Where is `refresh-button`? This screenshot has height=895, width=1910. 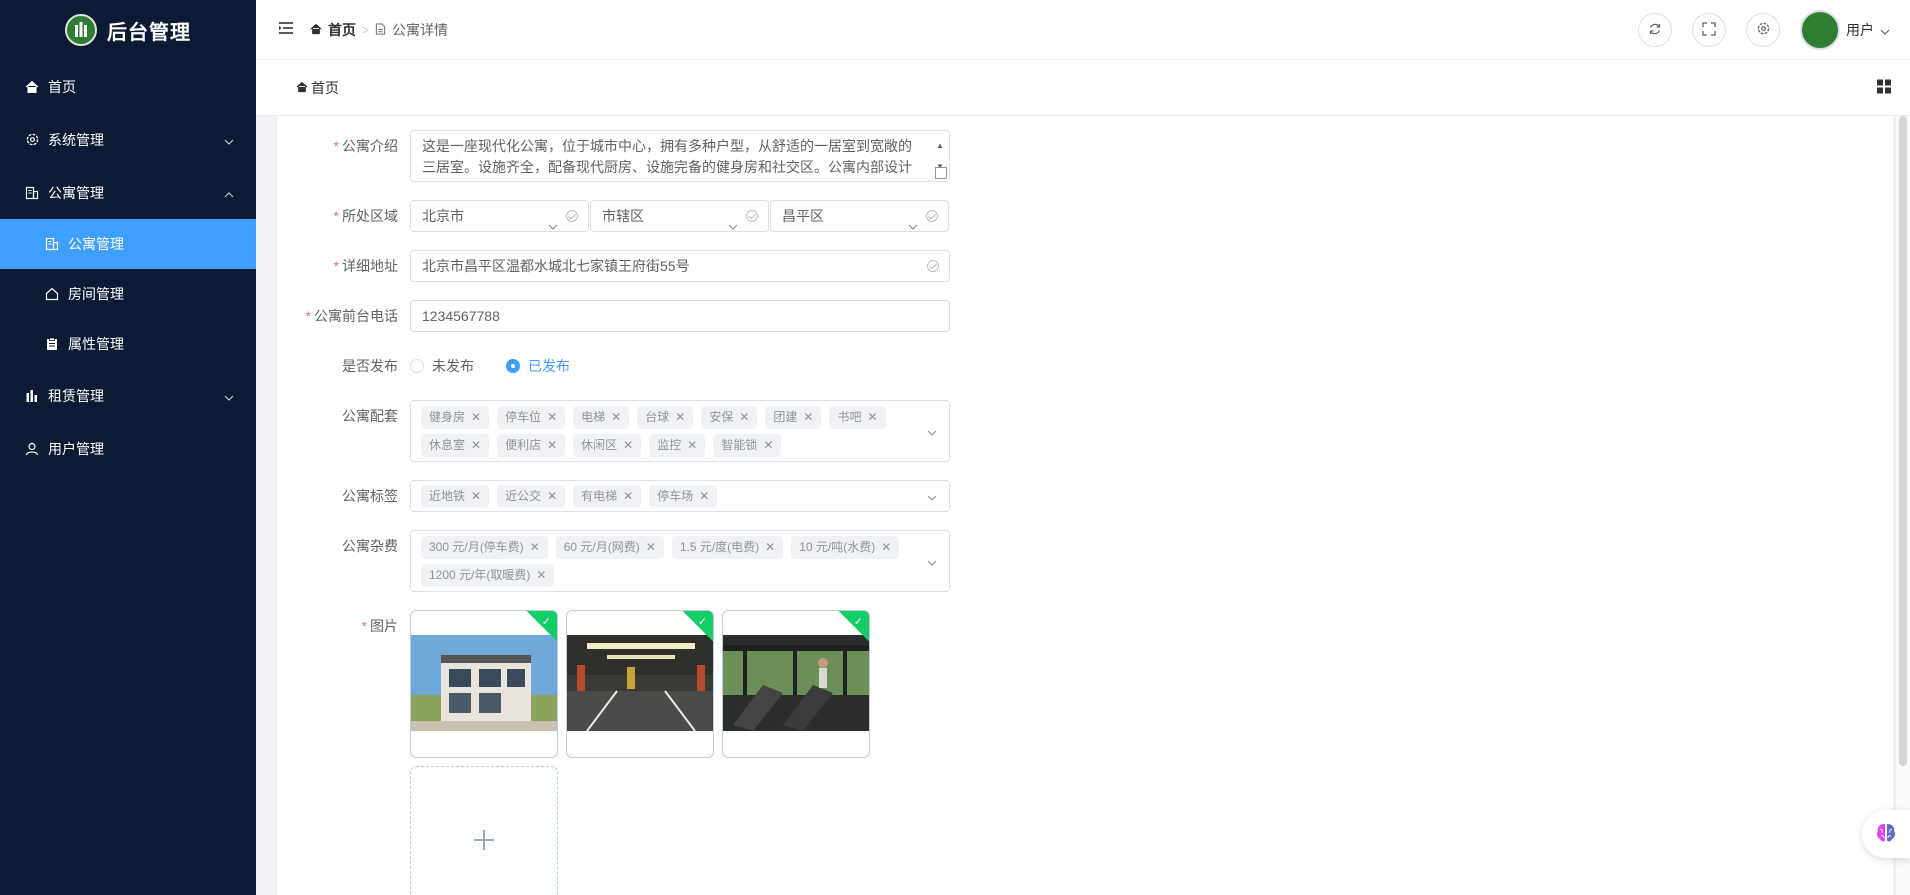
refresh-button is located at coordinates (1655, 30).